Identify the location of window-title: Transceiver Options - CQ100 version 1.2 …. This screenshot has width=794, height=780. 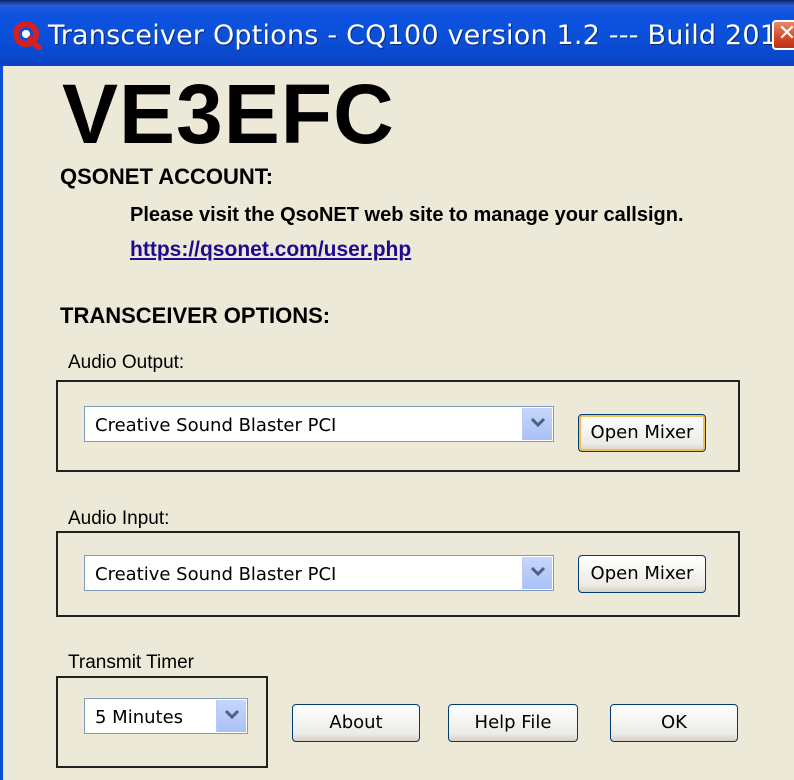
(413, 35).